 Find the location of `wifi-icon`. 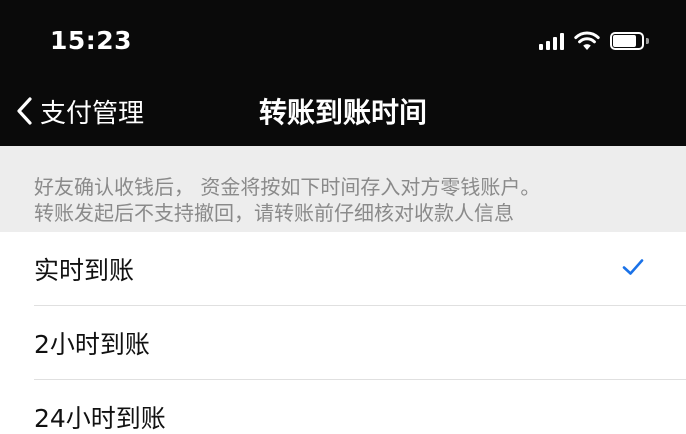

wifi-icon is located at coordinates (587, 40).